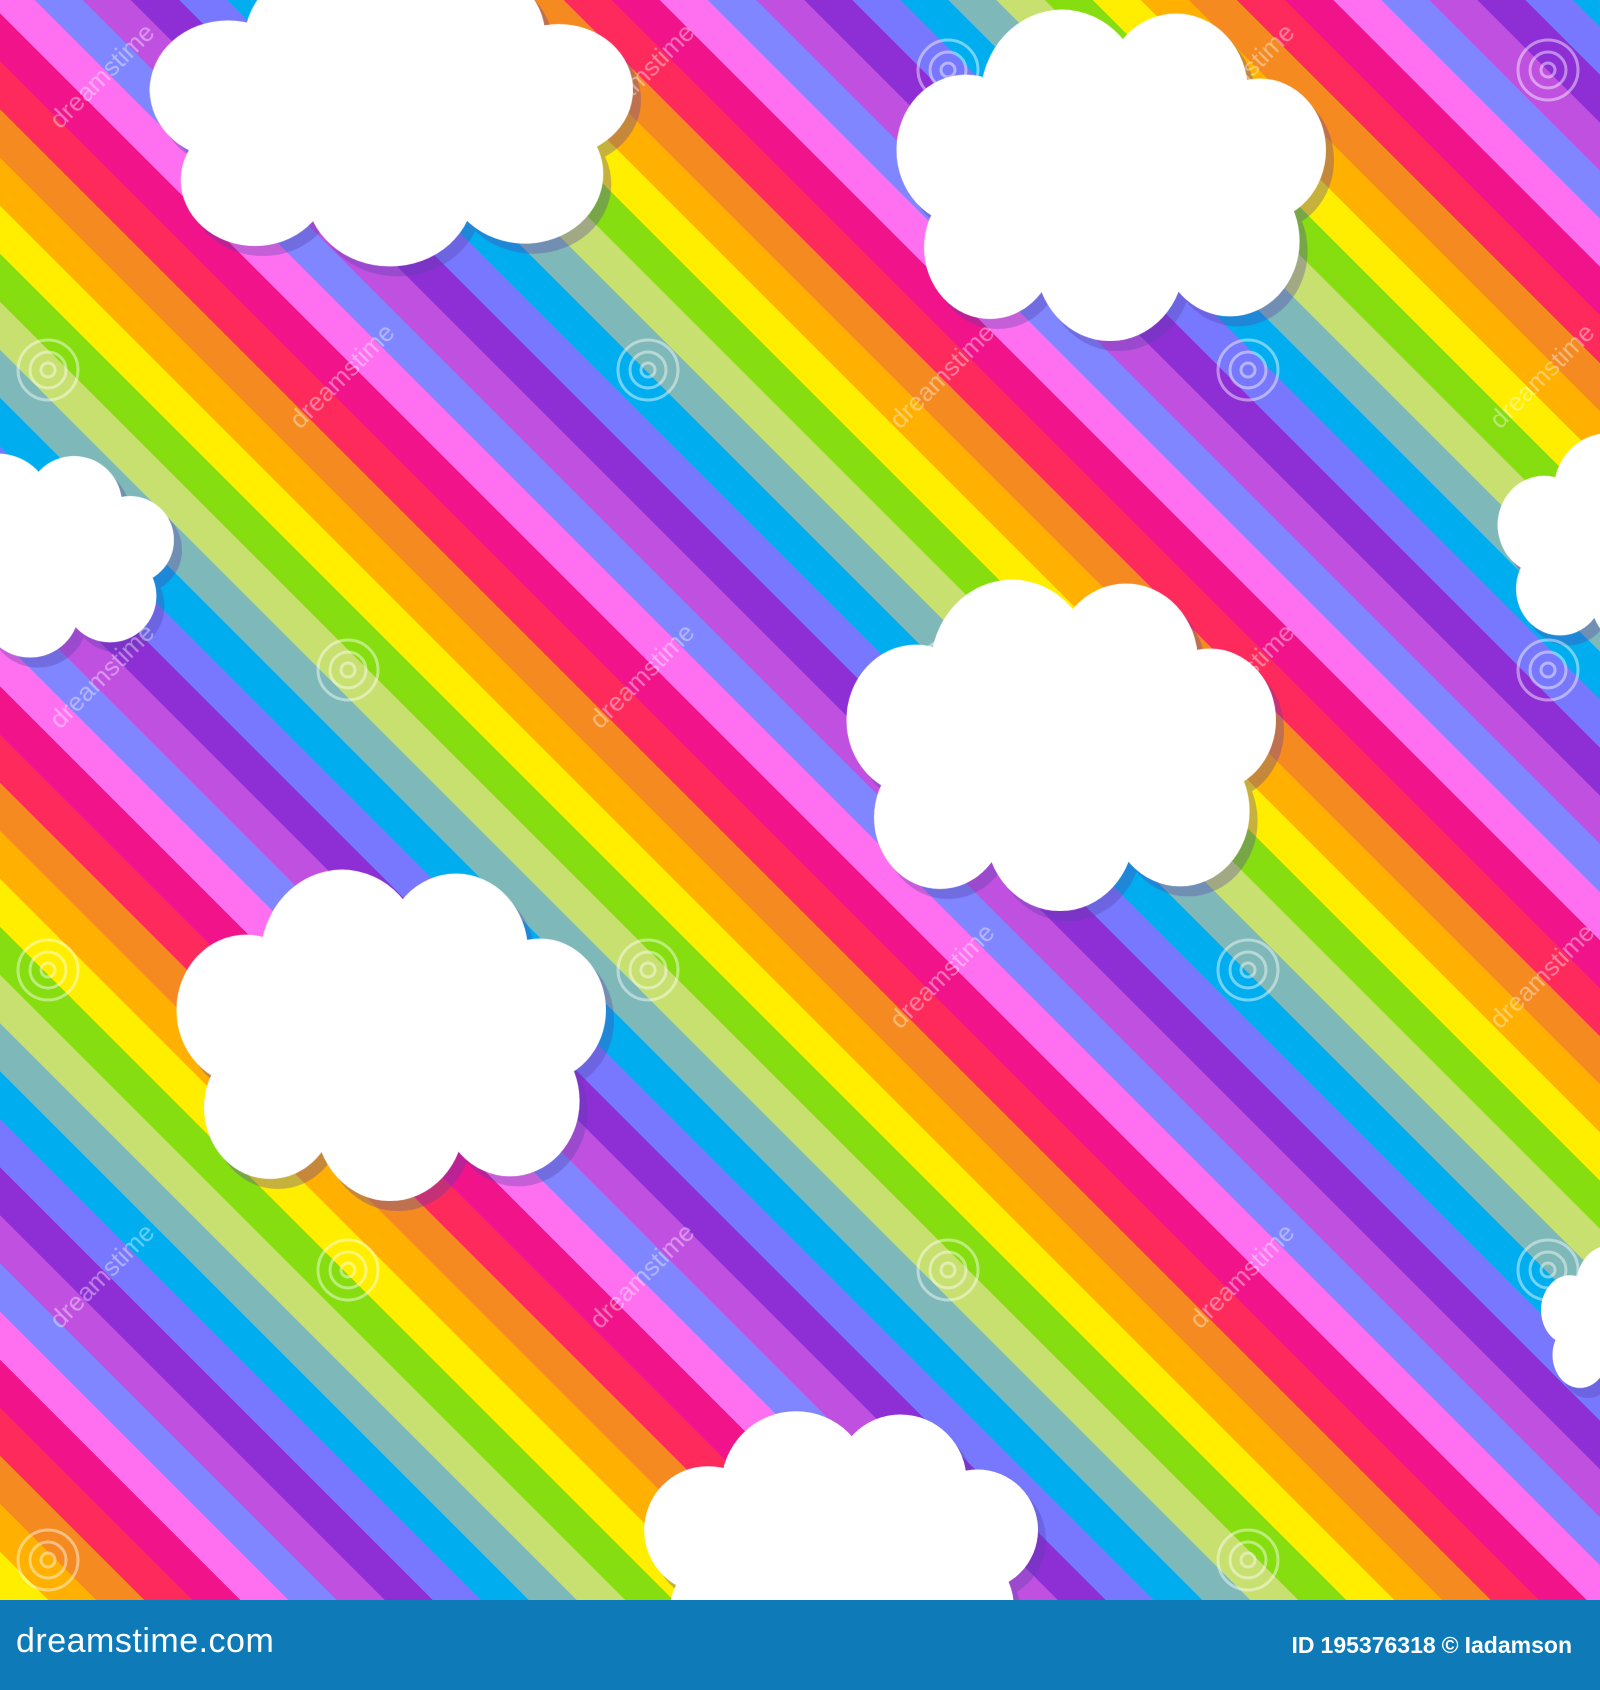  What do you see at coordinates (145, 1641) in the screenshot?
I see `site-name: dreamstime.com` at bounding box center [145, 1641].